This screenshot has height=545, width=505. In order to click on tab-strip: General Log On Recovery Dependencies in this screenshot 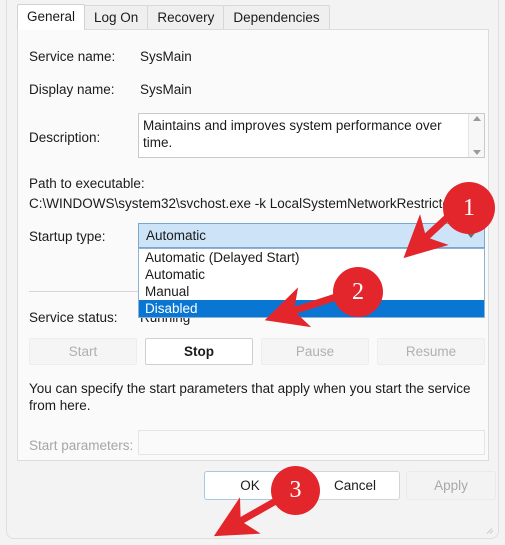, I will do `click(173, 17)`.